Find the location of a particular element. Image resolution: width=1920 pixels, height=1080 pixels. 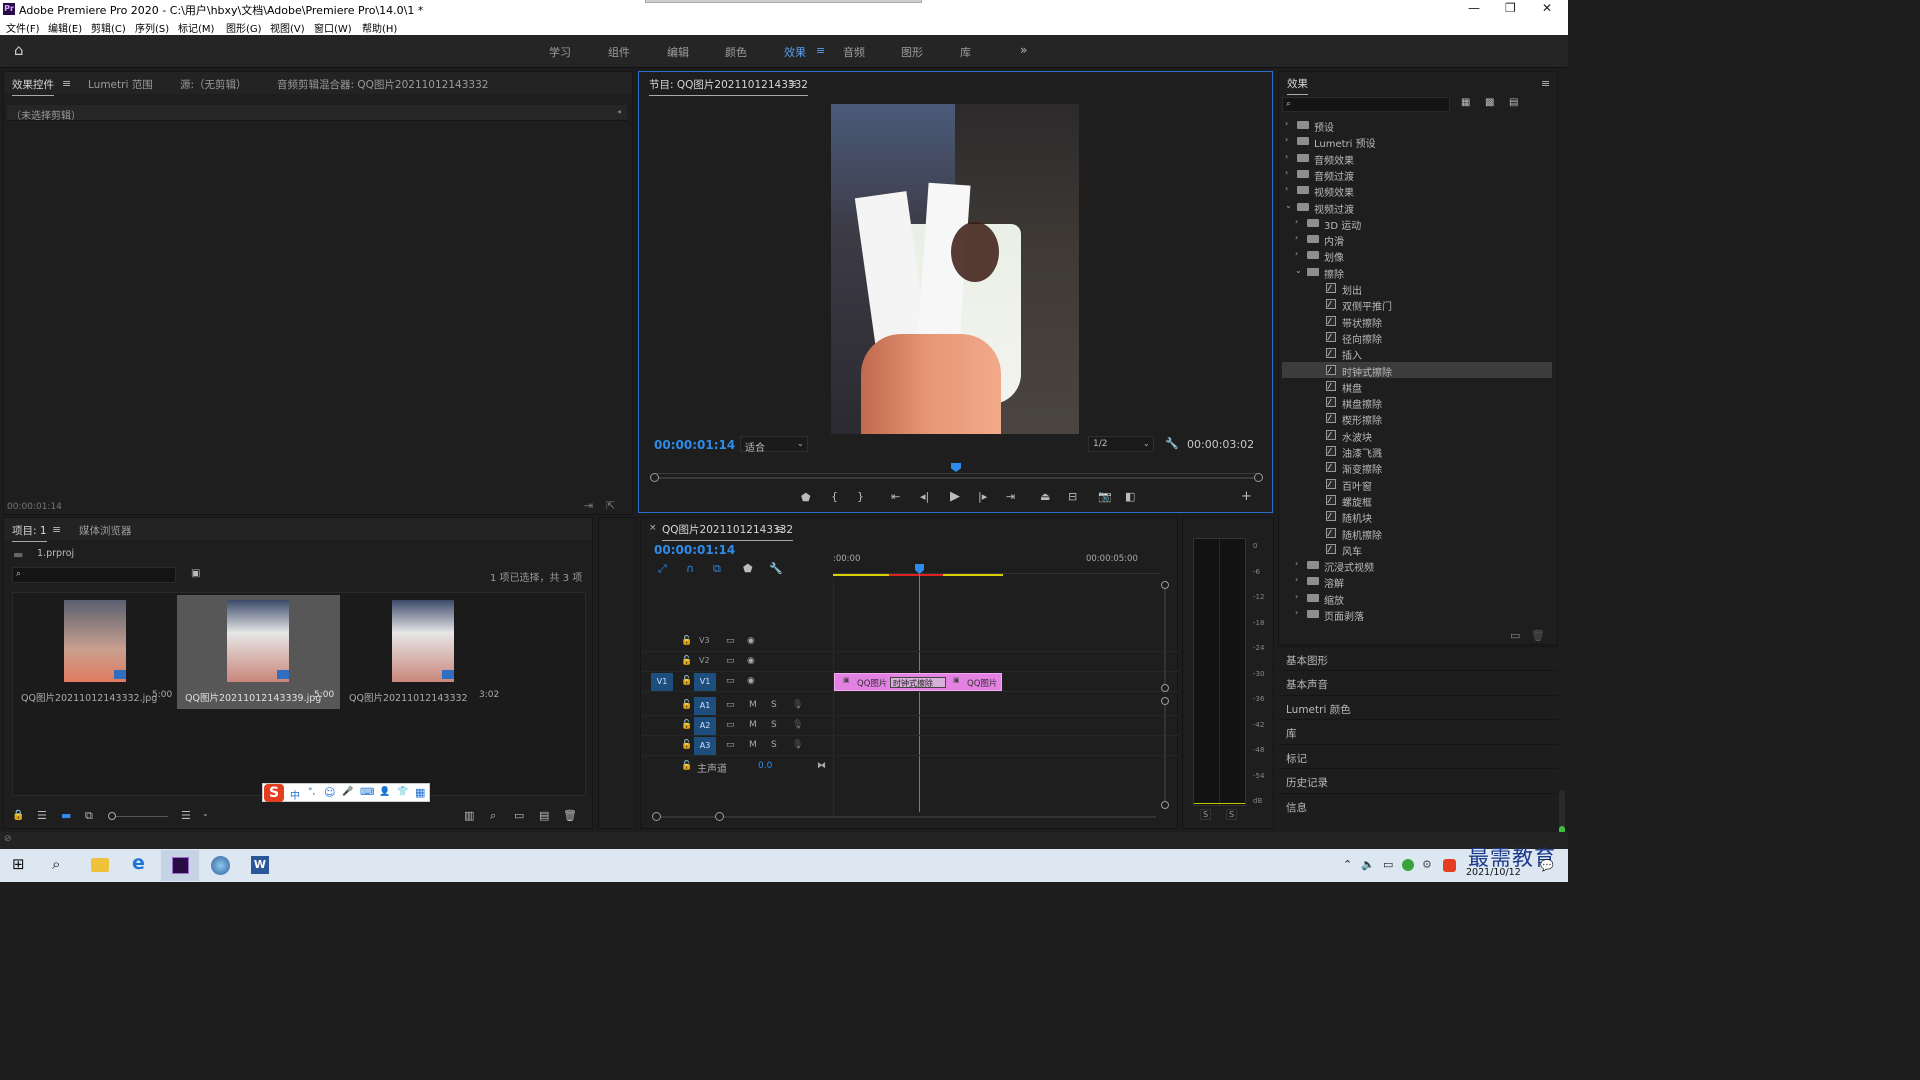

snap-icon: ∩ is located at coordinates (690, 568).